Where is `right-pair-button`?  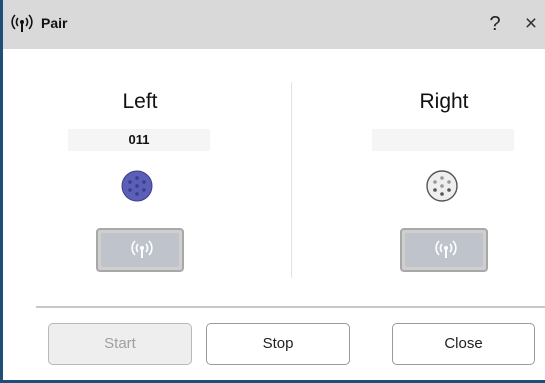 right-pair-button is located at coordinates (444, 250).